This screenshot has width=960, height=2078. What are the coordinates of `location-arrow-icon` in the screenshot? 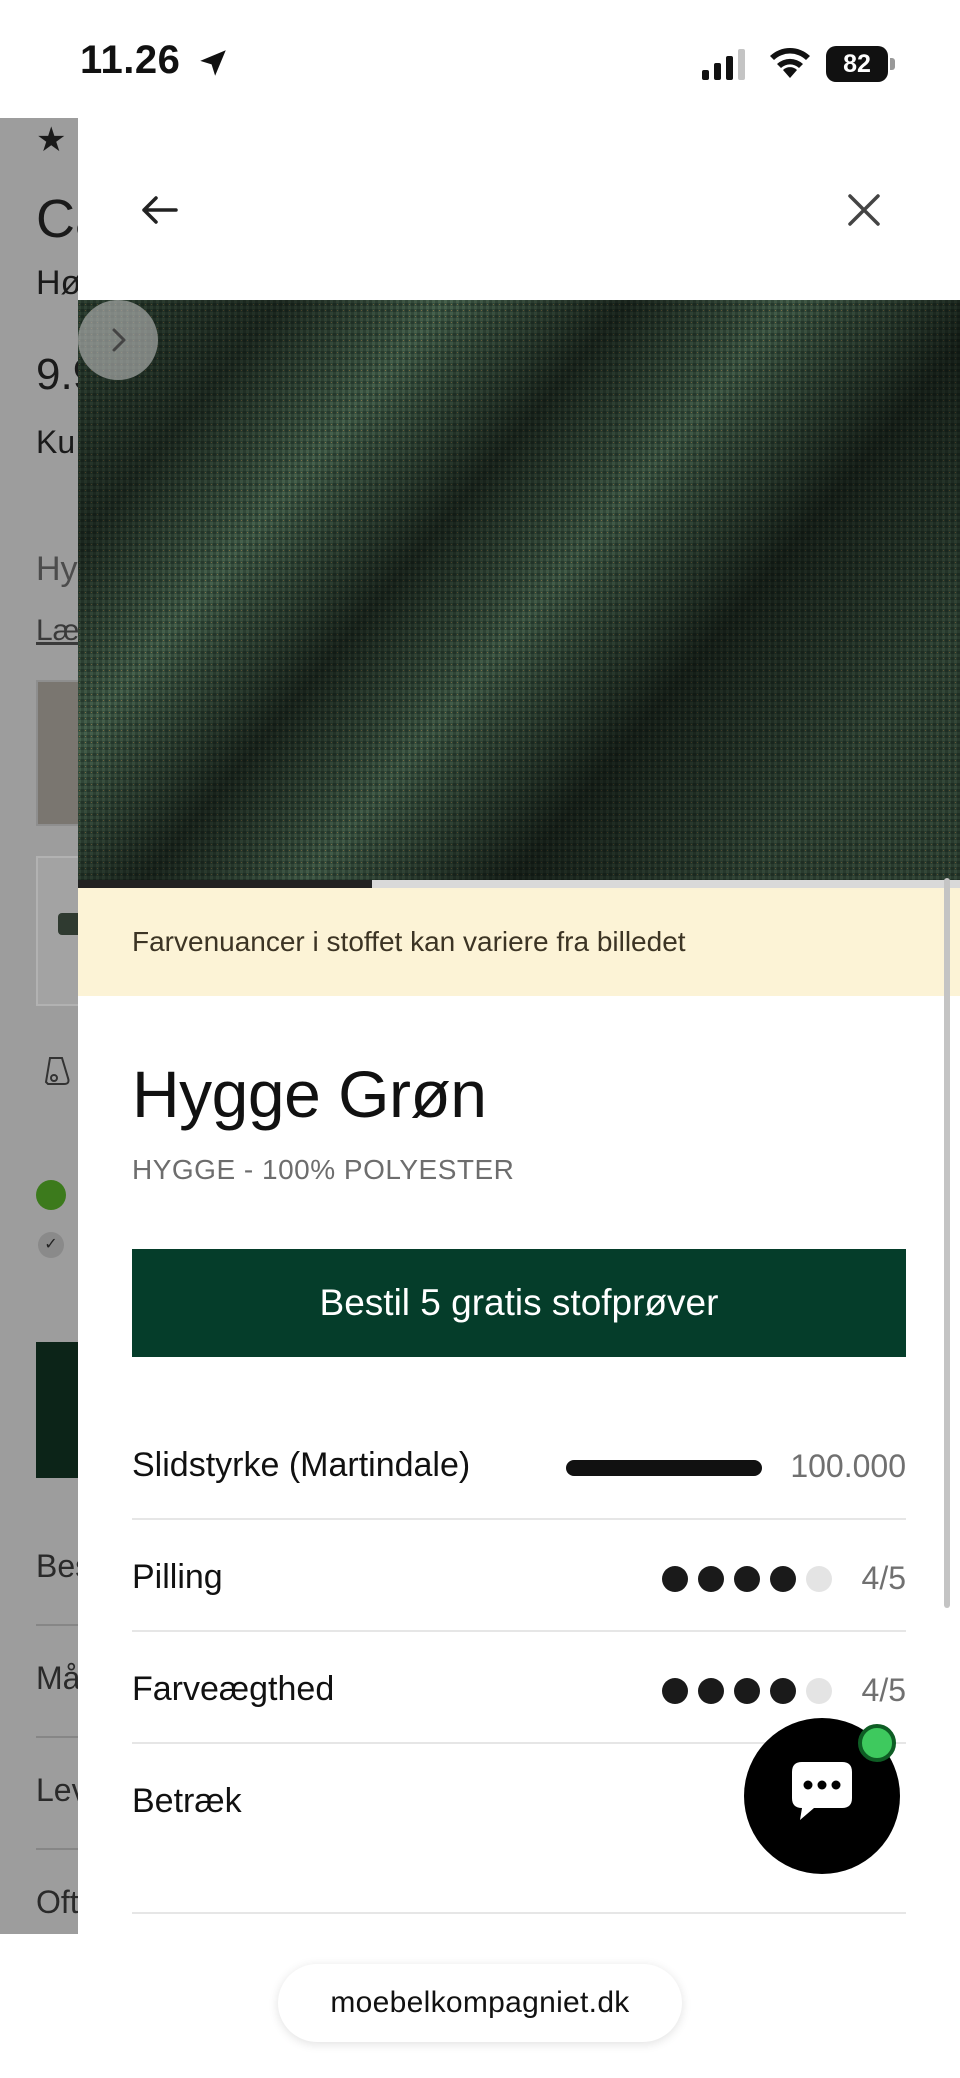 It's located at (213, 63).